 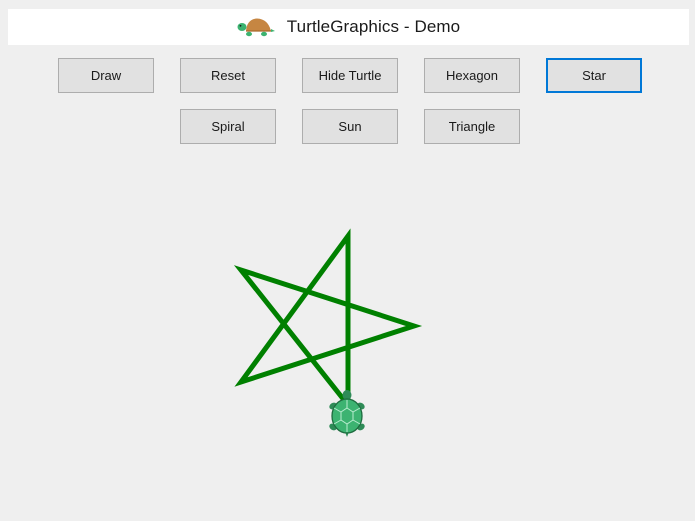 I want to click on window-title: TurtleGraphics - Demo, so click(x=373, y=26).